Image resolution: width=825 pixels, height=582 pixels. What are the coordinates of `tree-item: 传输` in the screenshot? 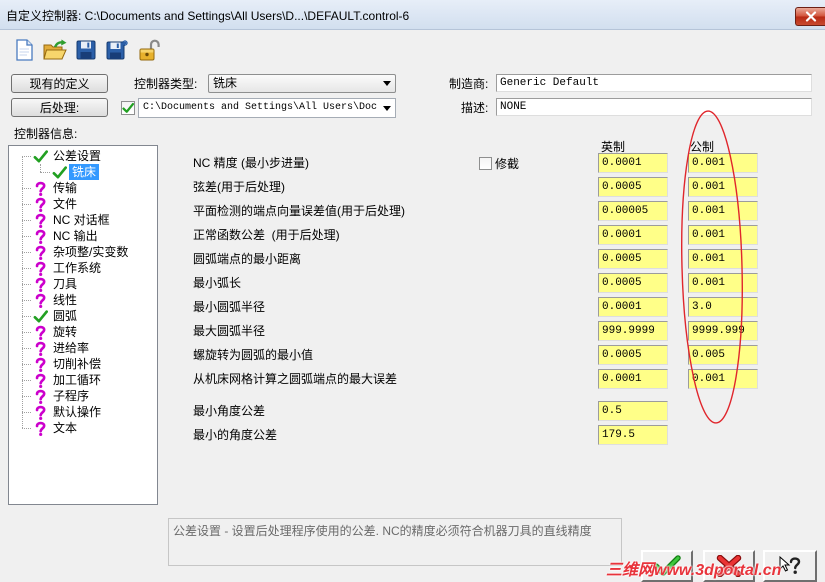 It's located at (83, 188).